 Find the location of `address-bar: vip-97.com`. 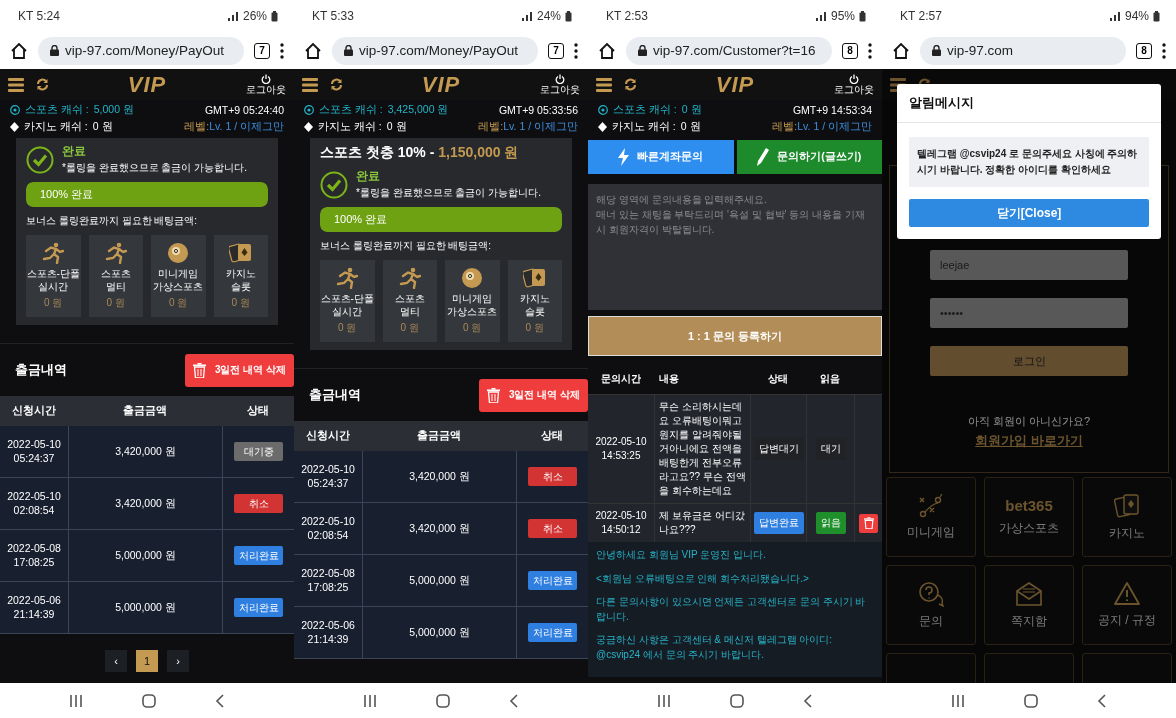

address-bar: vip-97.com is located at coordinates (1023, 50).